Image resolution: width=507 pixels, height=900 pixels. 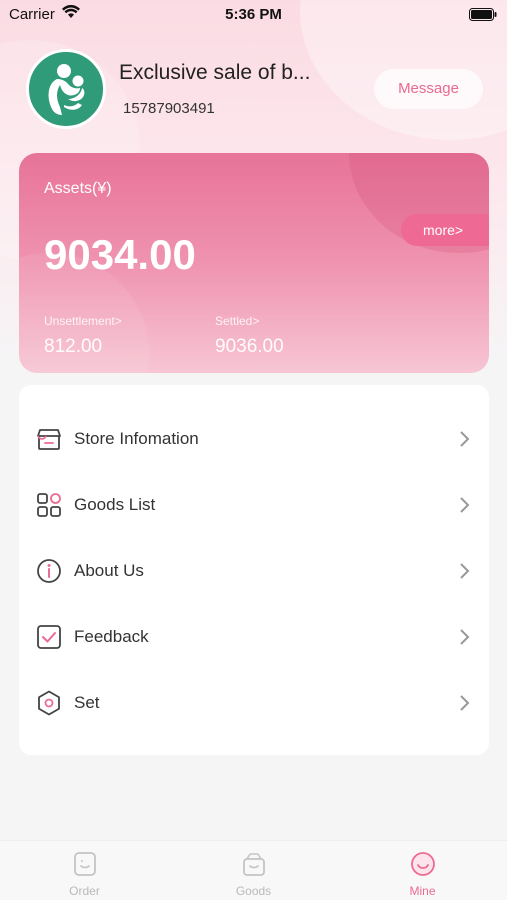 I want to click on tab-goods: Goods, so click(x=253, y=870).